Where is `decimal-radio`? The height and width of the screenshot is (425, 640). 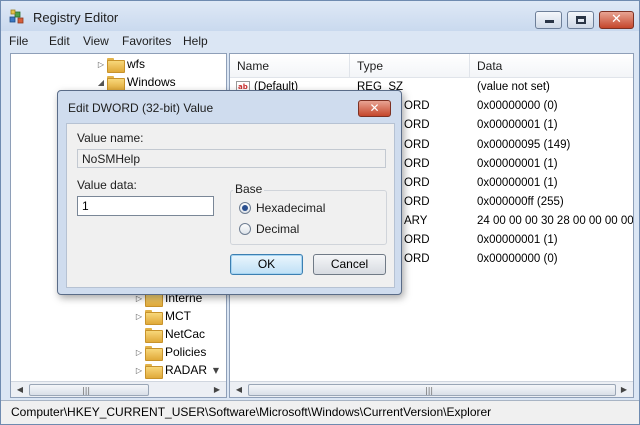
decimal-radio is located at coordinates (245, 229).